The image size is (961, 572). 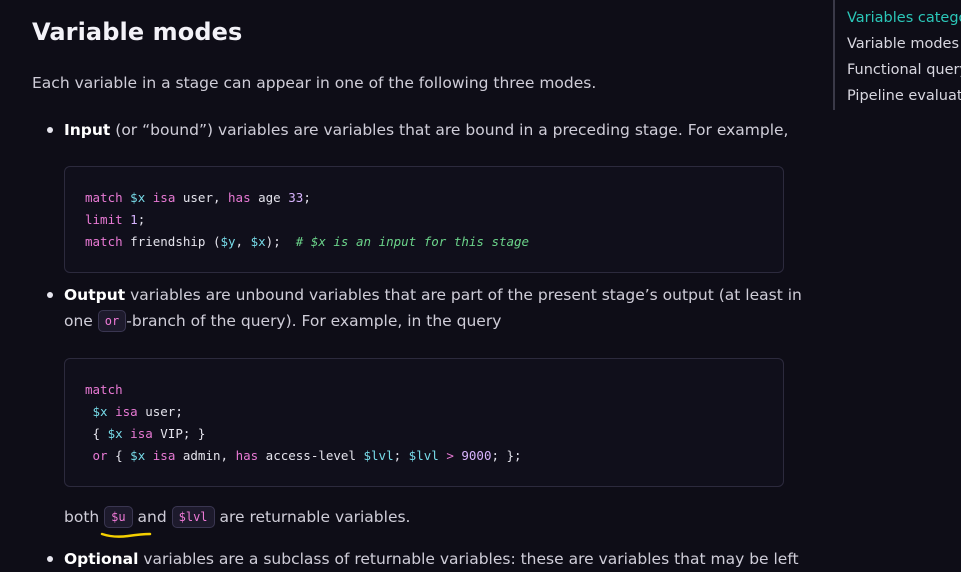 I want to click on returnable-text: are returnable variables., so click(x=312, y=517).